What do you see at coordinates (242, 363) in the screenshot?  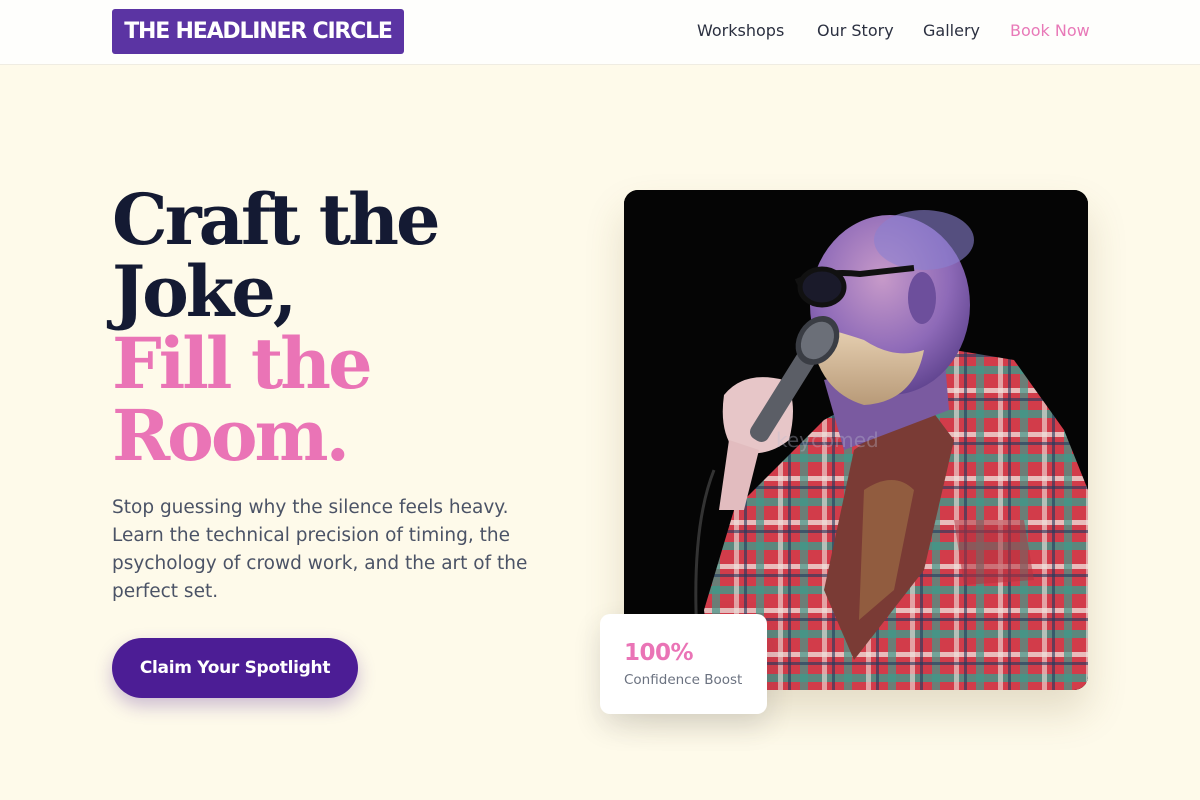 I see `headline-line-3: Fill the` at bounding box center [242, 363].